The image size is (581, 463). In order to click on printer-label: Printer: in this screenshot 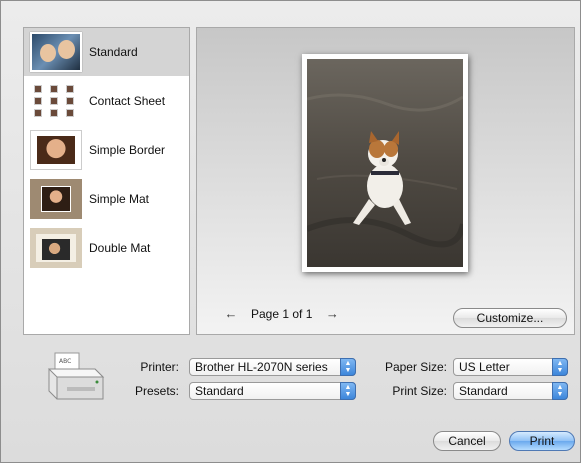, I will do `click(159, 367)`.